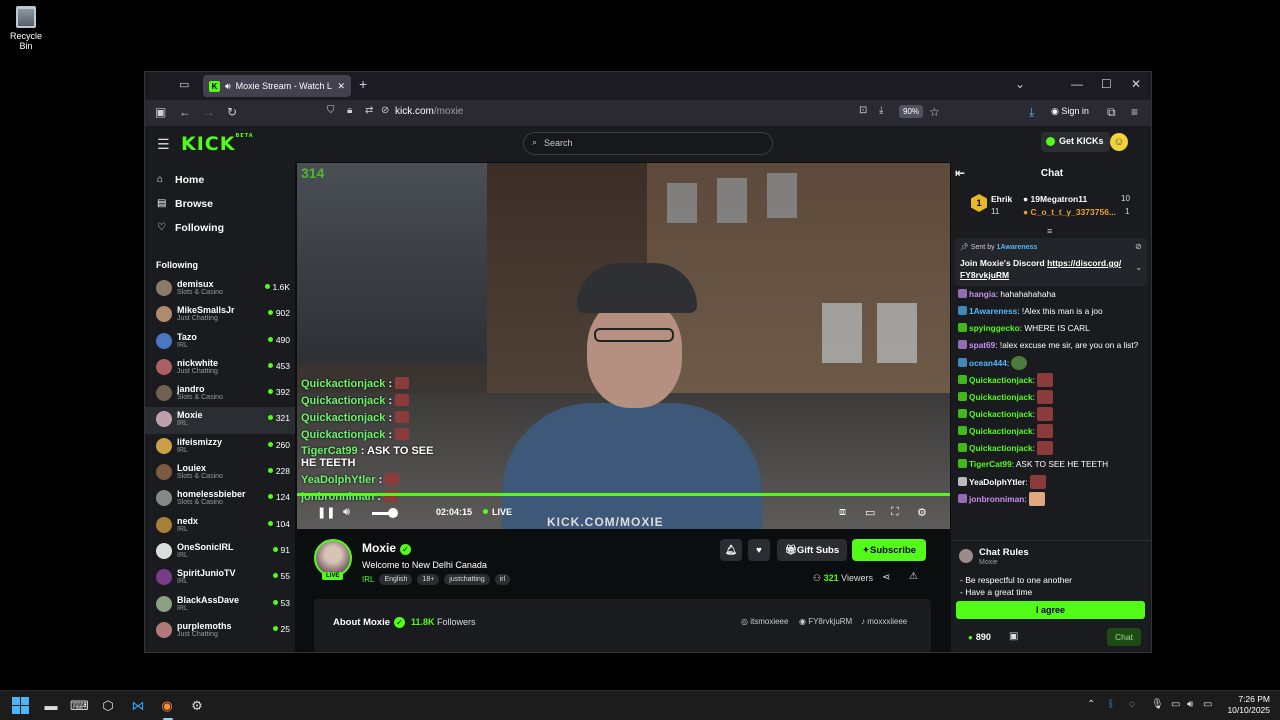 This screenshot has width=1280, height=720. I want to click on kick-logo: KICKBETA, so click(217, 144).